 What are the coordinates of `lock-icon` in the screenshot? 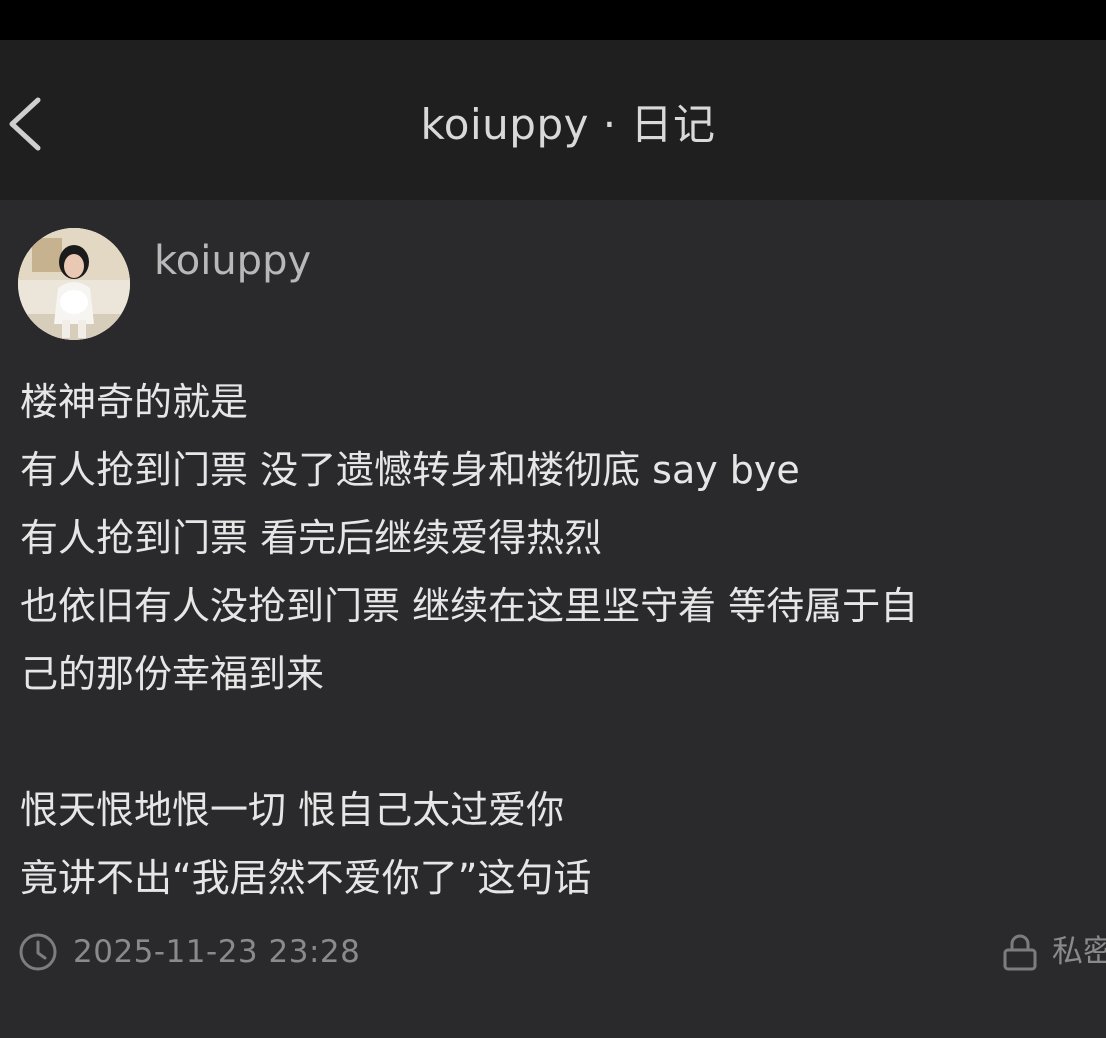 It's located at (1020, 952).